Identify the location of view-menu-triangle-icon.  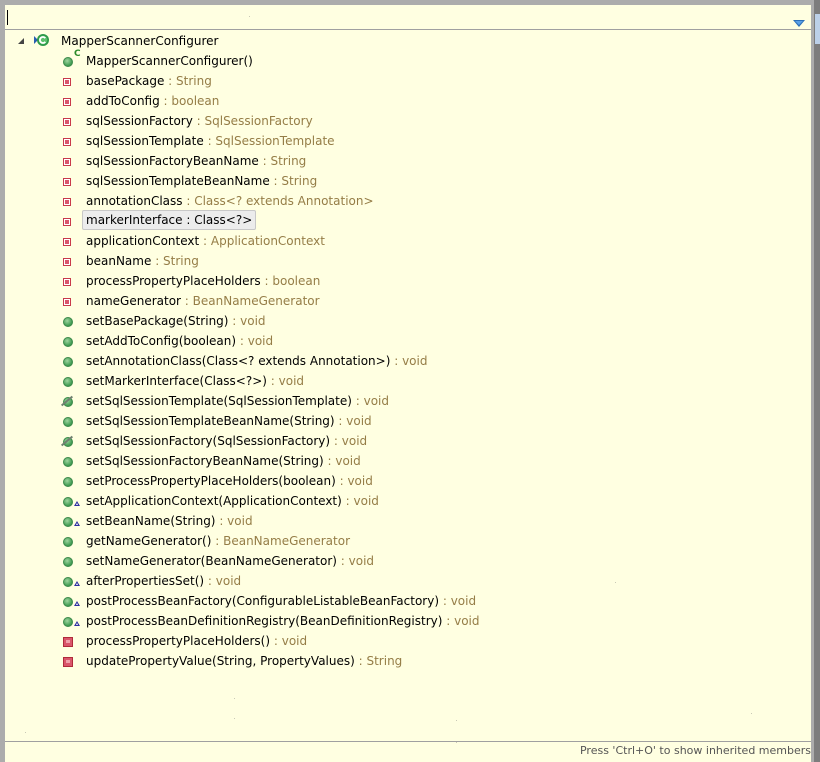
(799, 20).